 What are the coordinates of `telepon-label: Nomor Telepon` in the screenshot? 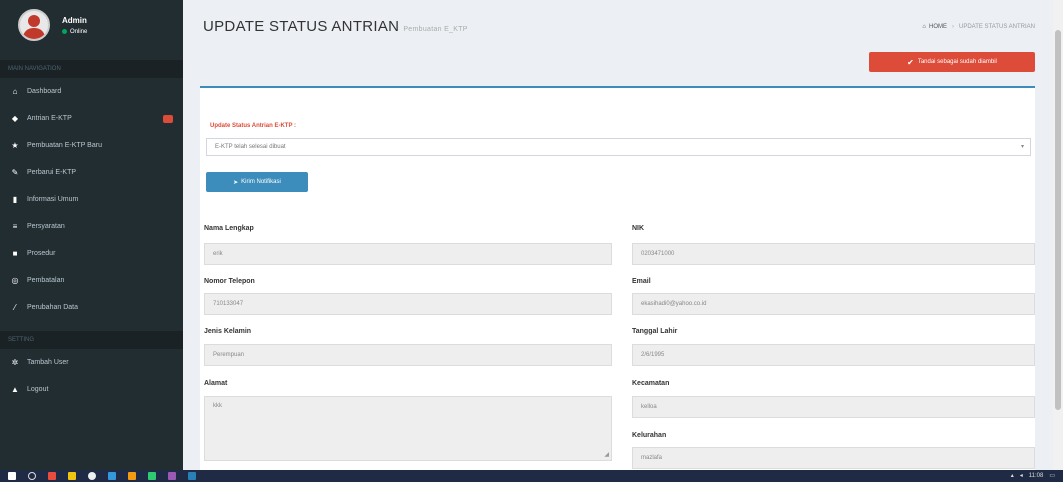 It's located at (229, 281).